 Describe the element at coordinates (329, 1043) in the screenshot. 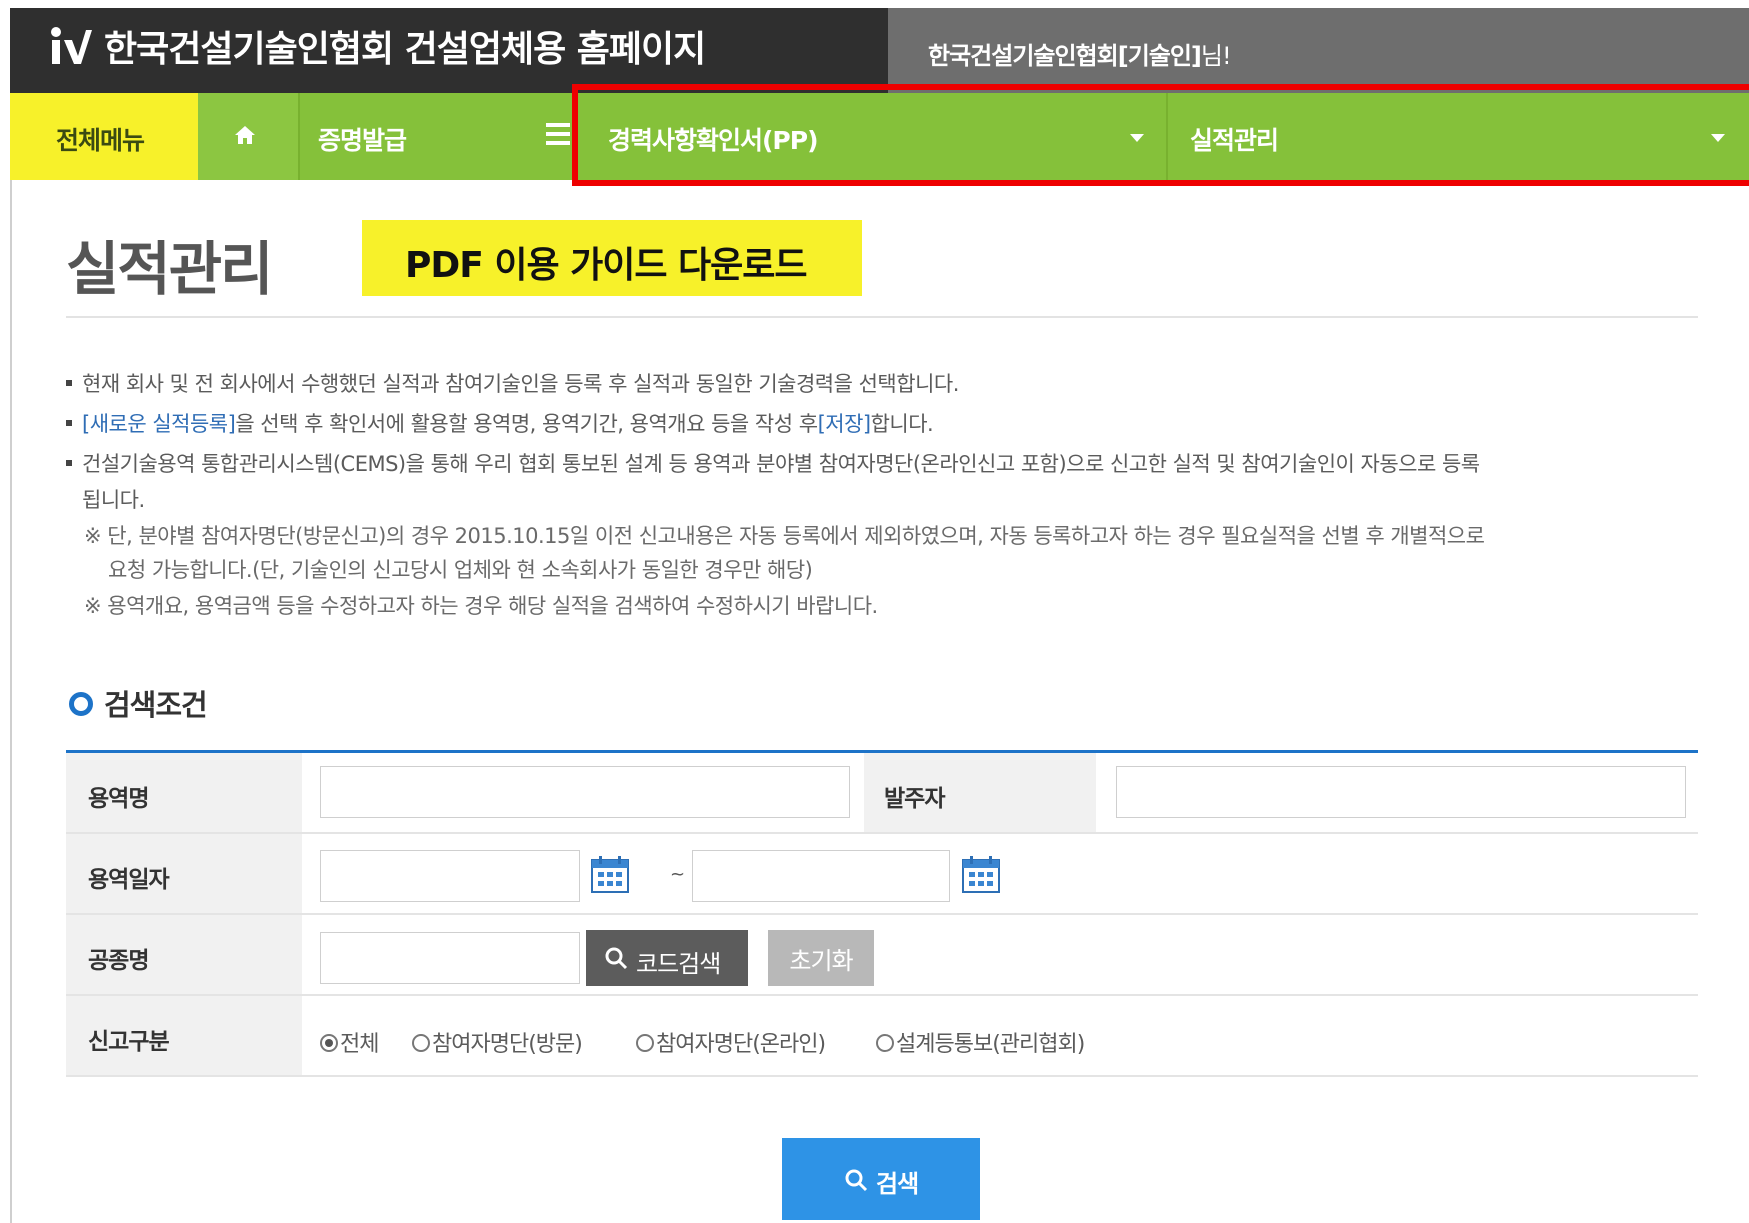

I see `radio-selected-icon` at that location.